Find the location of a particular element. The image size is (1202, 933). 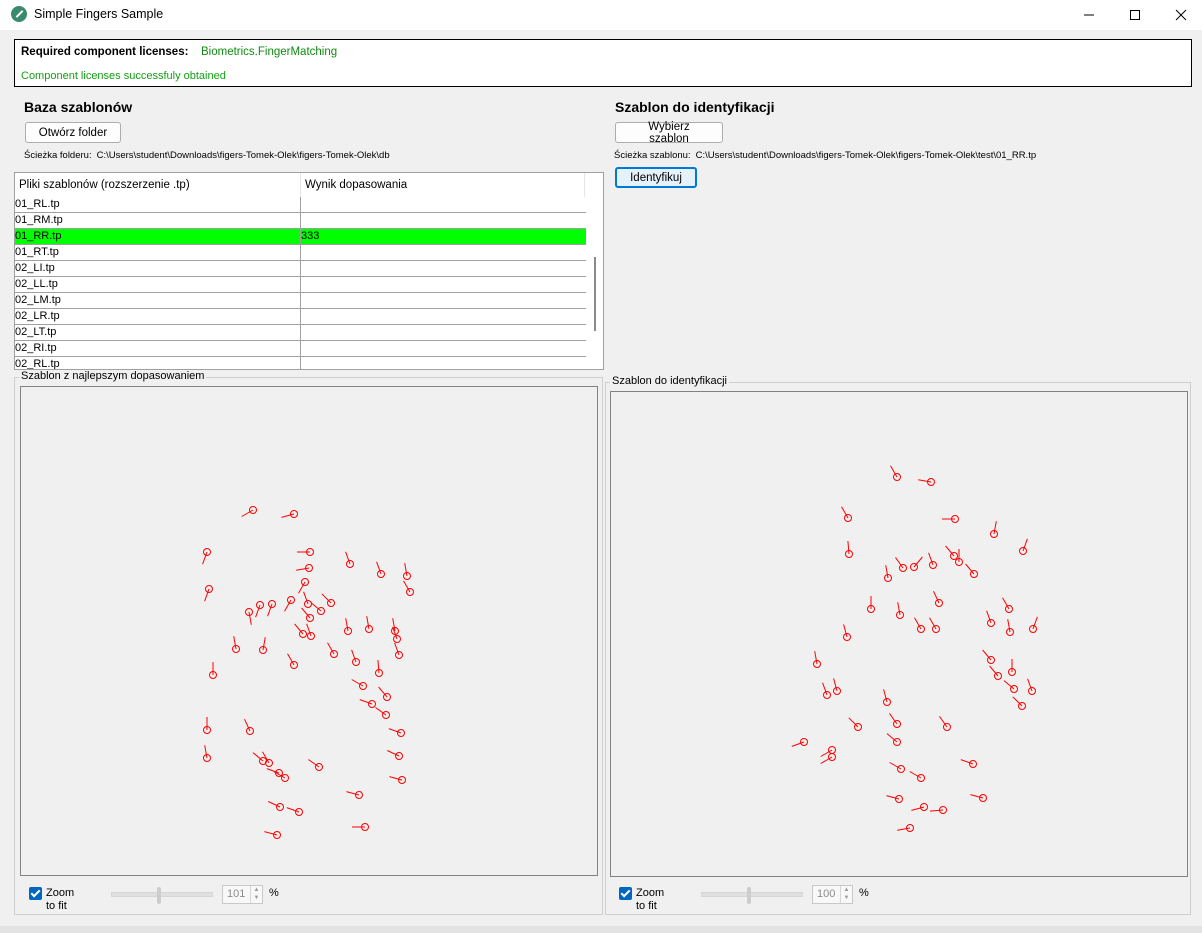

best-match-minutiae is located at coordinates (308, 672).